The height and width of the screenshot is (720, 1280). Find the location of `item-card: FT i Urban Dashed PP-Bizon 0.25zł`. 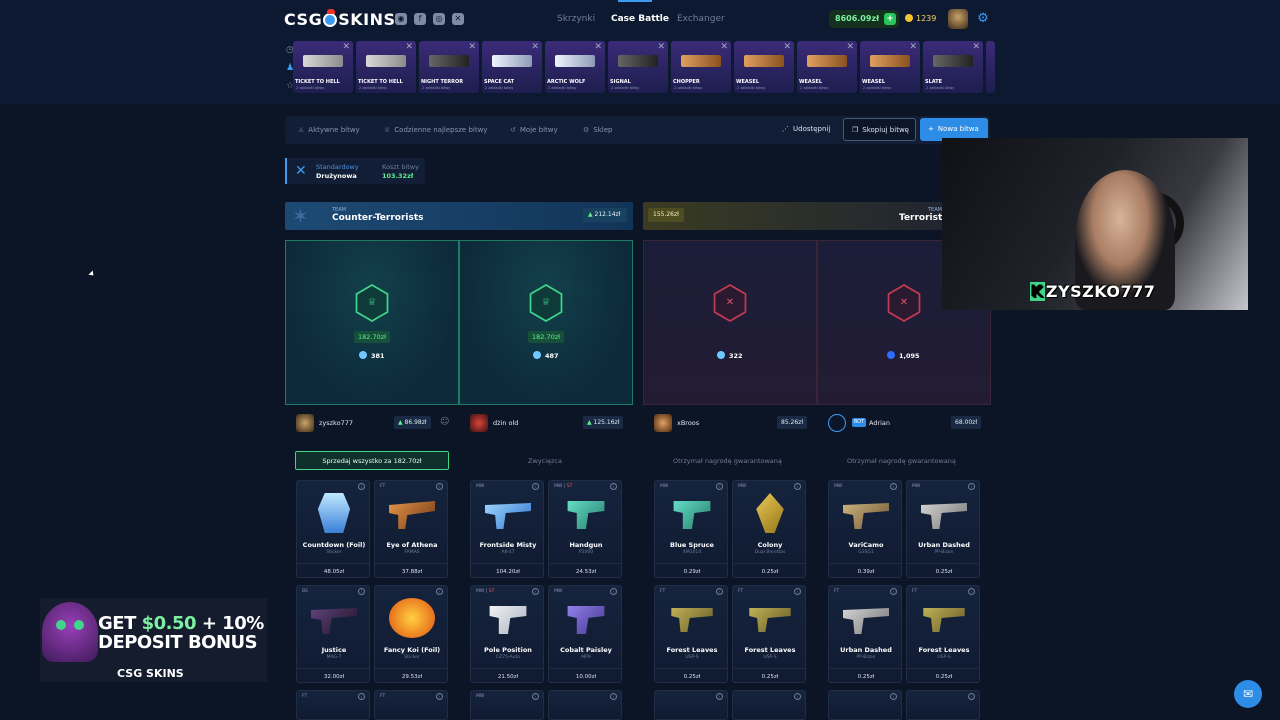

item-card: FT i Urban Dashed PP-Bizon 0.25zł is located at coordinates (865, 634).